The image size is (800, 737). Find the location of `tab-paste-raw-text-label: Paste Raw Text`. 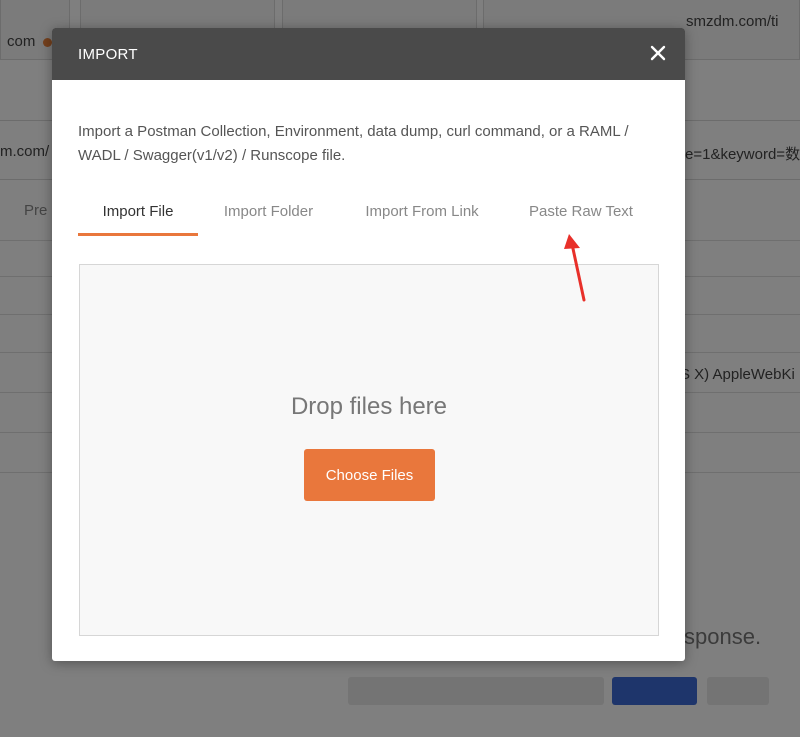

tab-paste-raw-text-label: Paste Raw Text is located at coordinates (581, 211).